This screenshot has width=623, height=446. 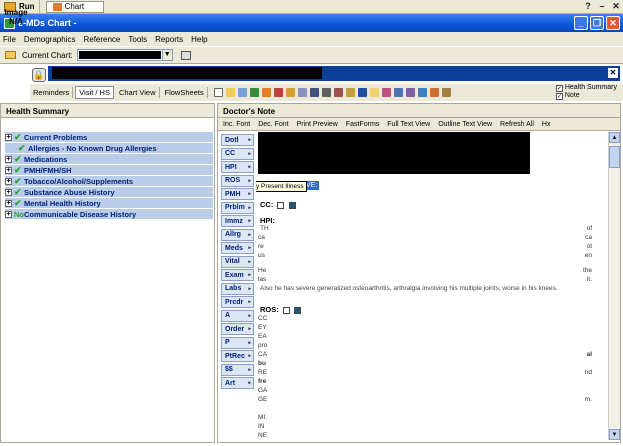 I want to click on menu-reports: Reports, so click(x=169, y=39).